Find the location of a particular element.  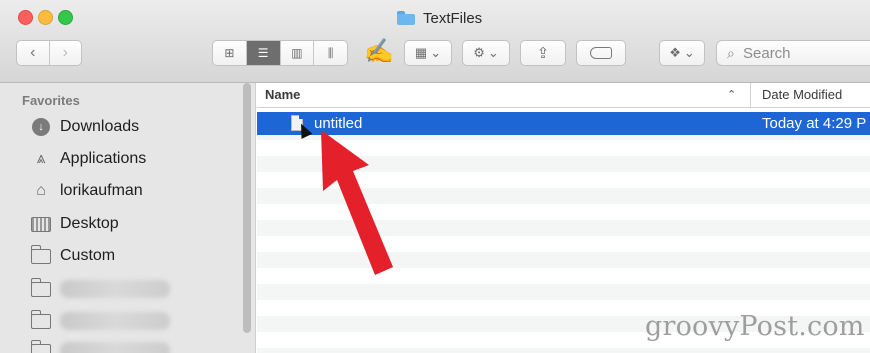

name-column-header: Name is located at coordinates (282, 94).